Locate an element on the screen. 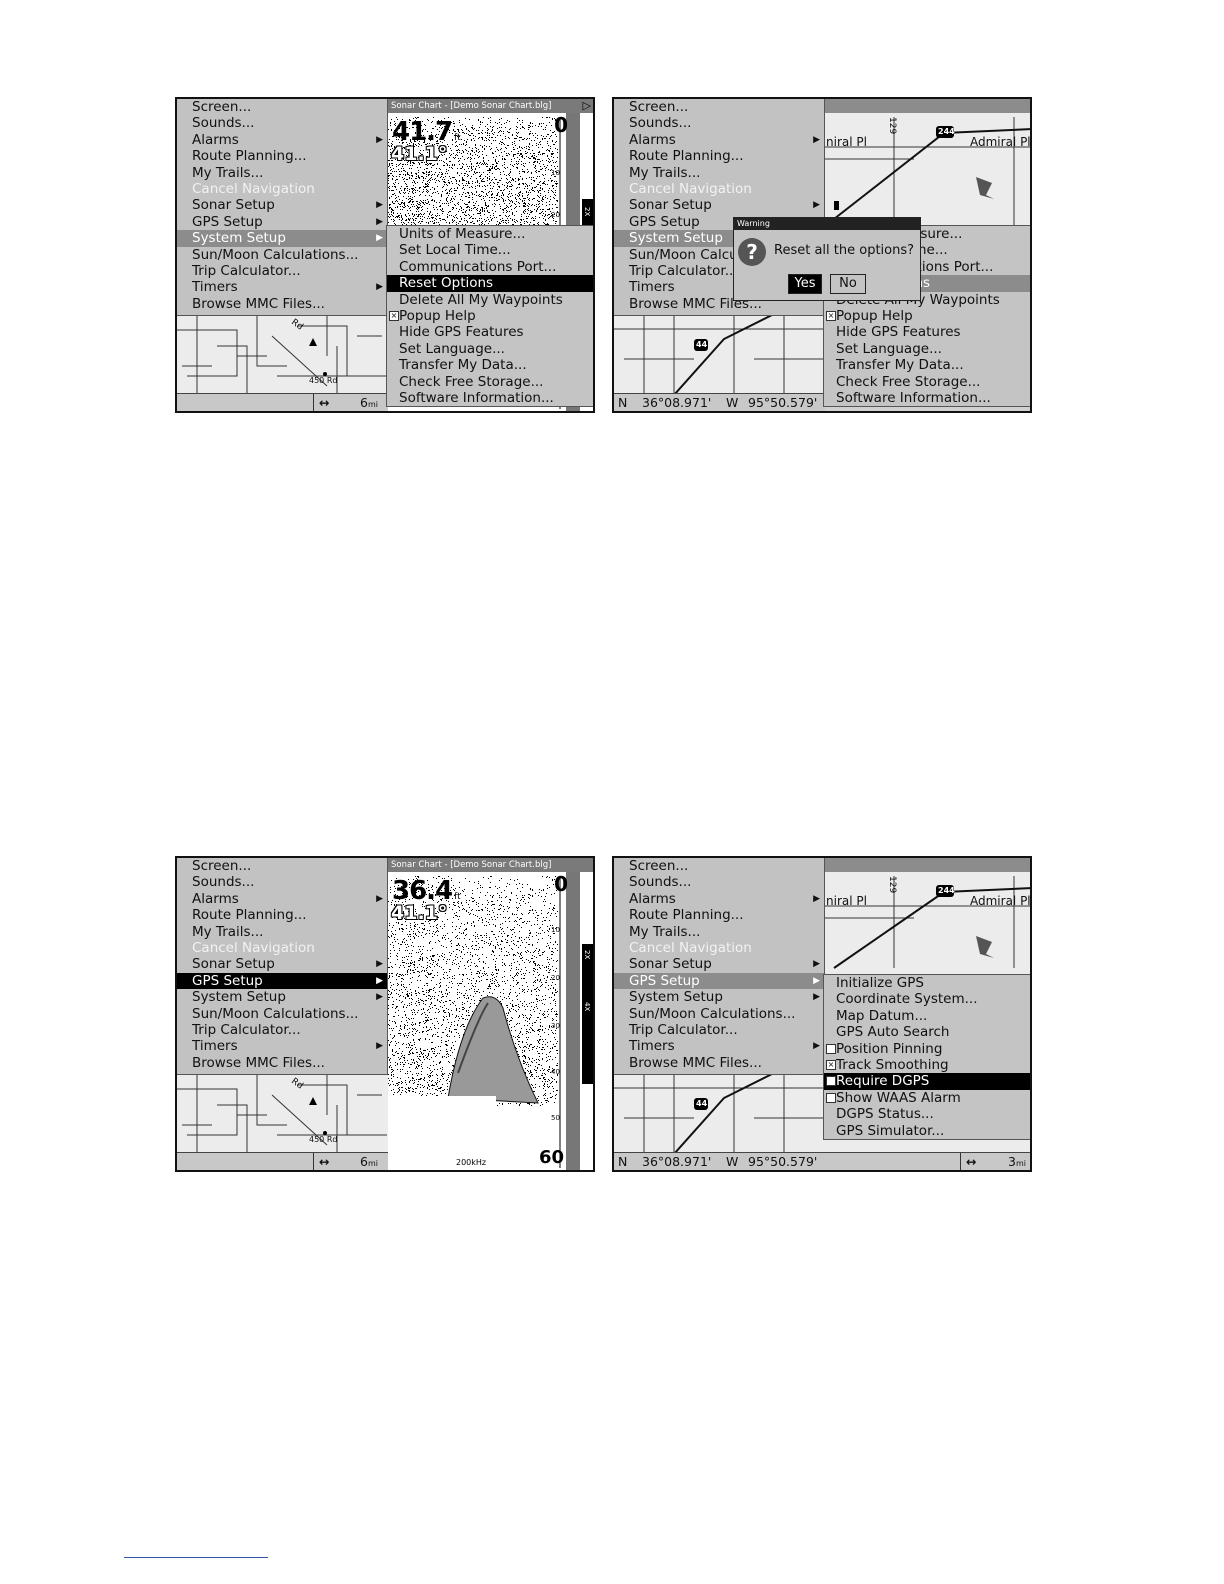 The image size is (1224, 1584). submenu-item: Position Pinning is located at coordinates (927, 1049).